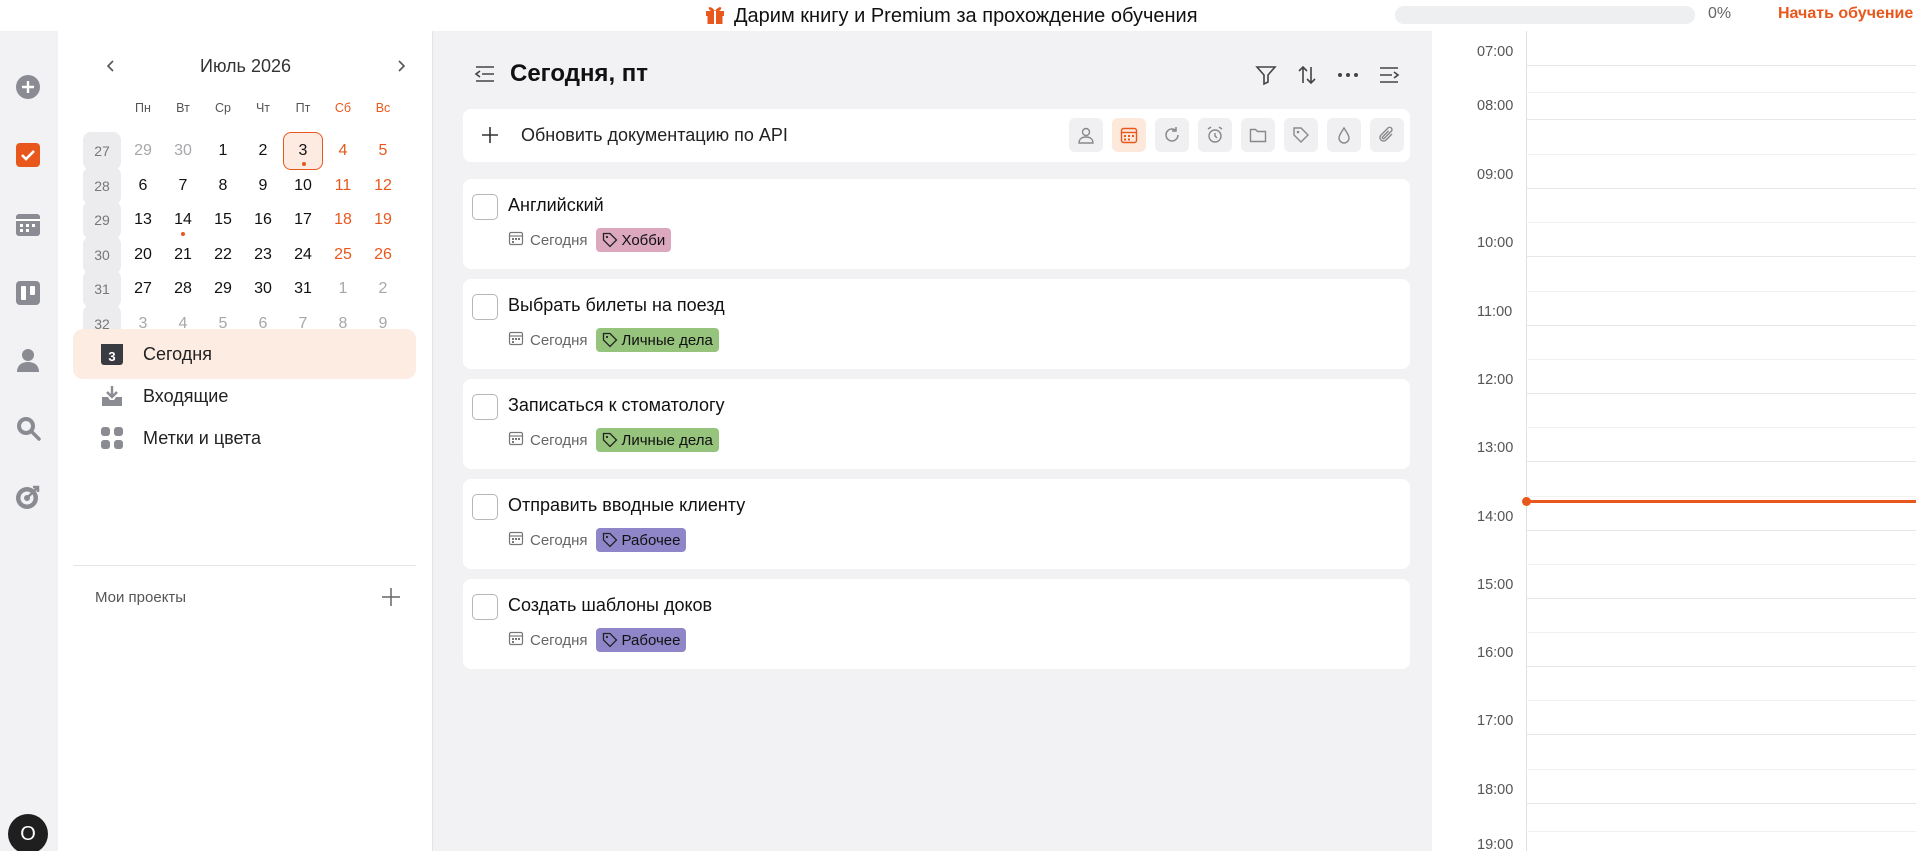 This screenshot has width=1916, height=851. Describe the element at coordinates (1387, 135) in the screenshot. I see `attachment-icon` at that location.